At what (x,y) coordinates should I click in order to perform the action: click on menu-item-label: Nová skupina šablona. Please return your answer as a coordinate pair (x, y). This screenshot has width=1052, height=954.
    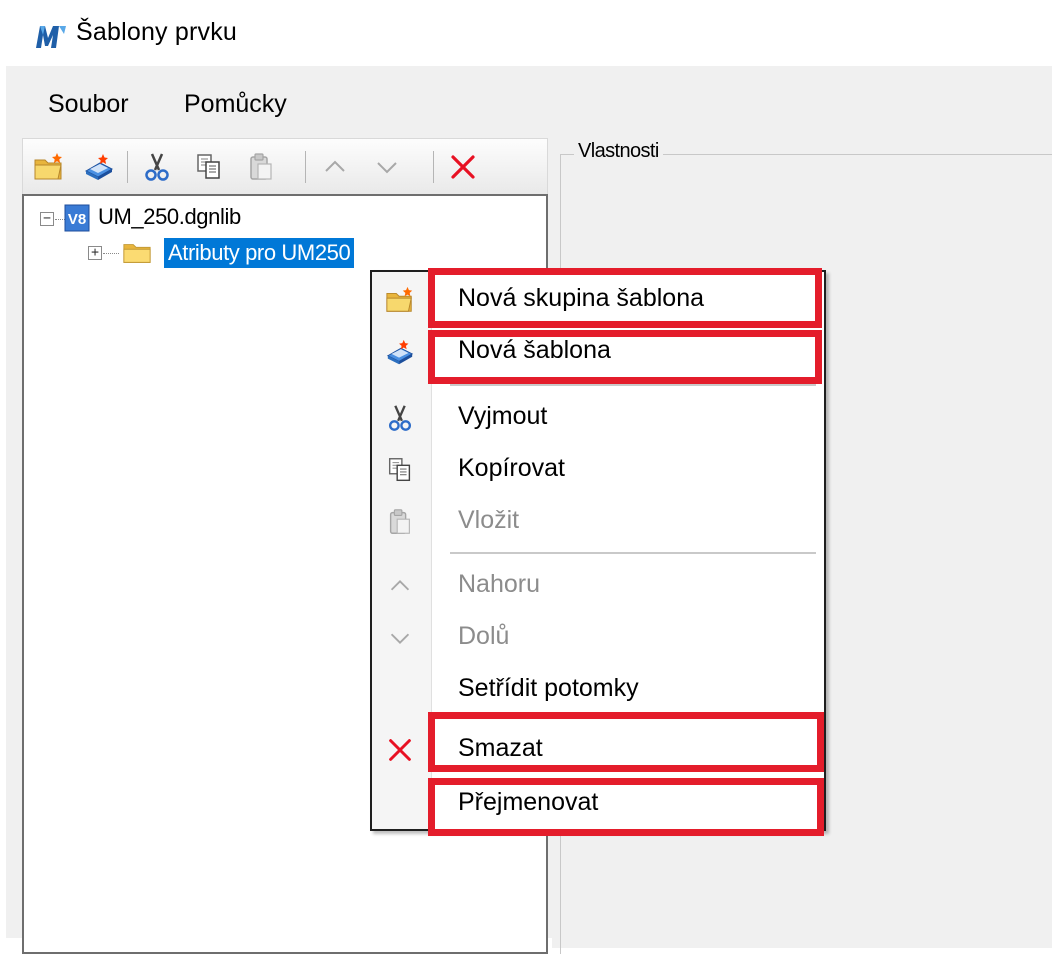
    Looking at the image, I should click on (581, 298).